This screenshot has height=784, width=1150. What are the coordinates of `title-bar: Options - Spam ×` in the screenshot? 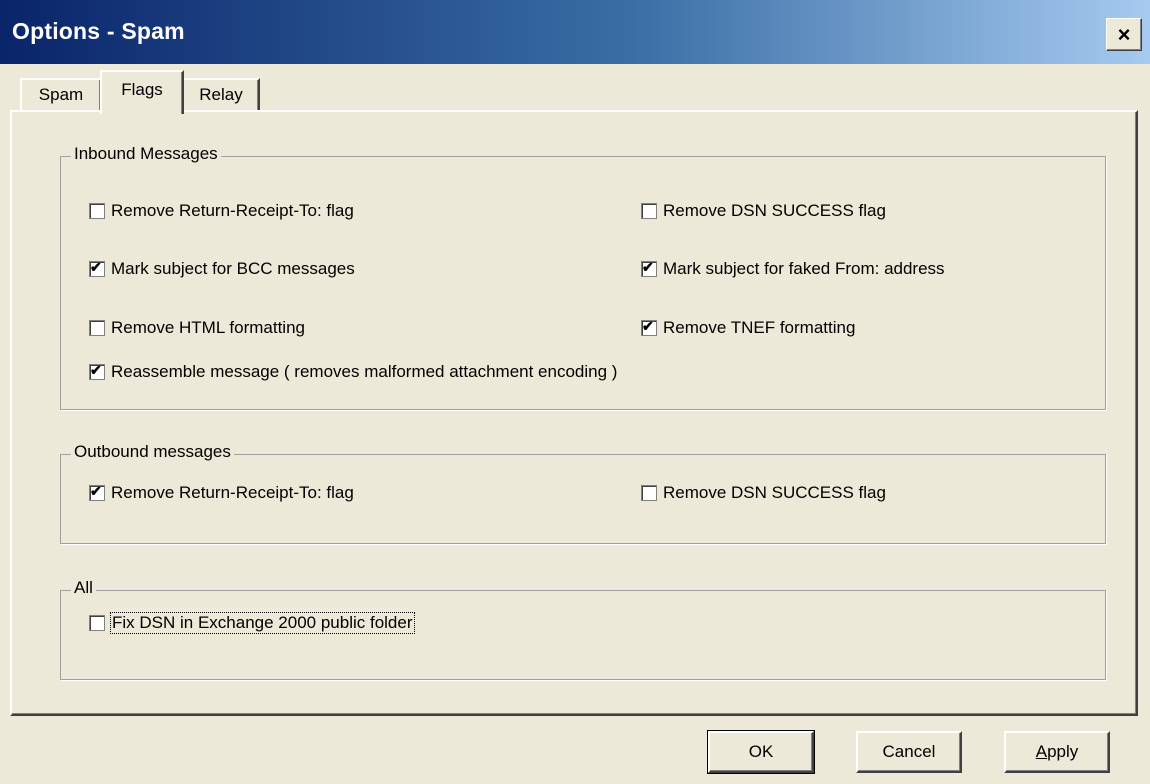 It's located at (575, 32).